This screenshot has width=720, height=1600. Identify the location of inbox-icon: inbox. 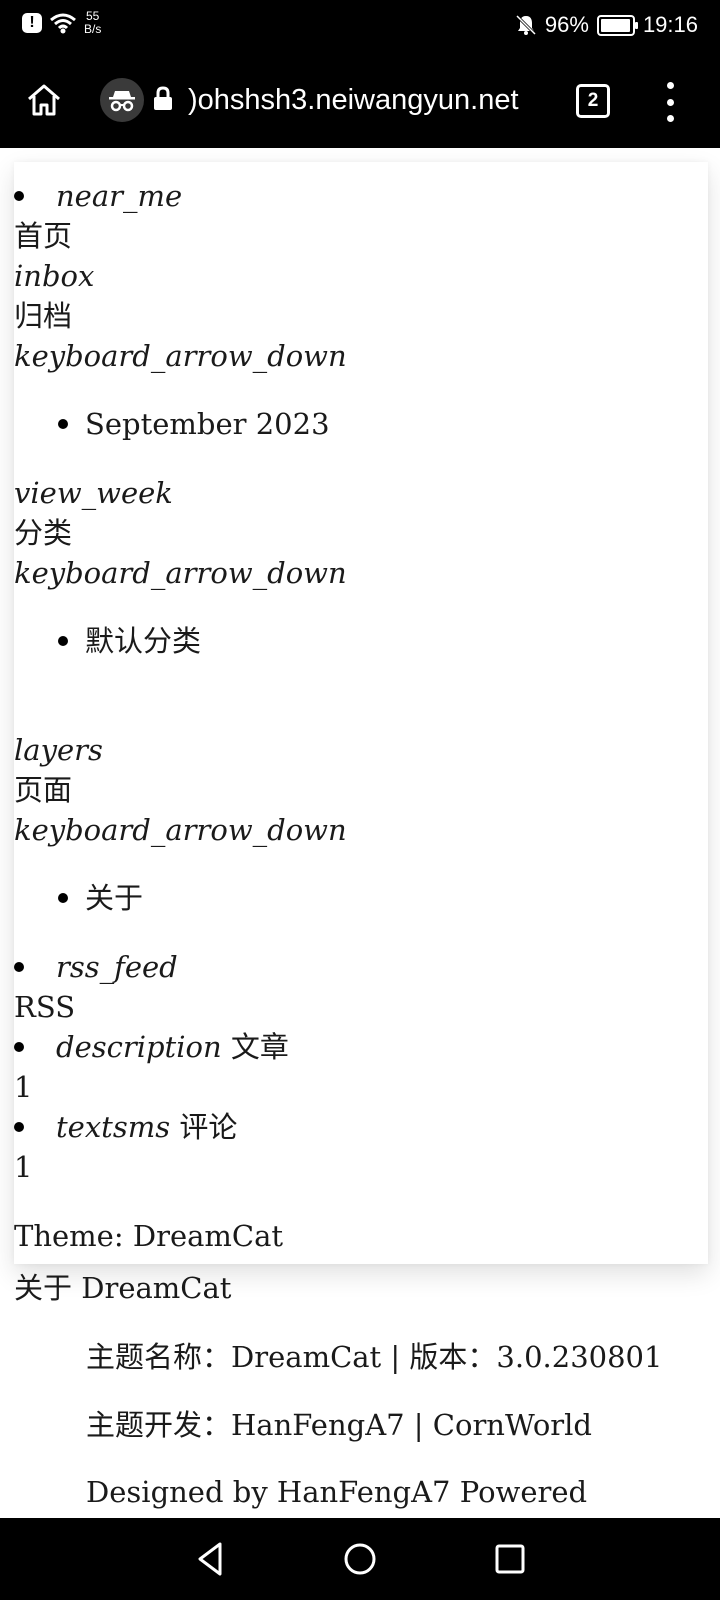
(54, 276).